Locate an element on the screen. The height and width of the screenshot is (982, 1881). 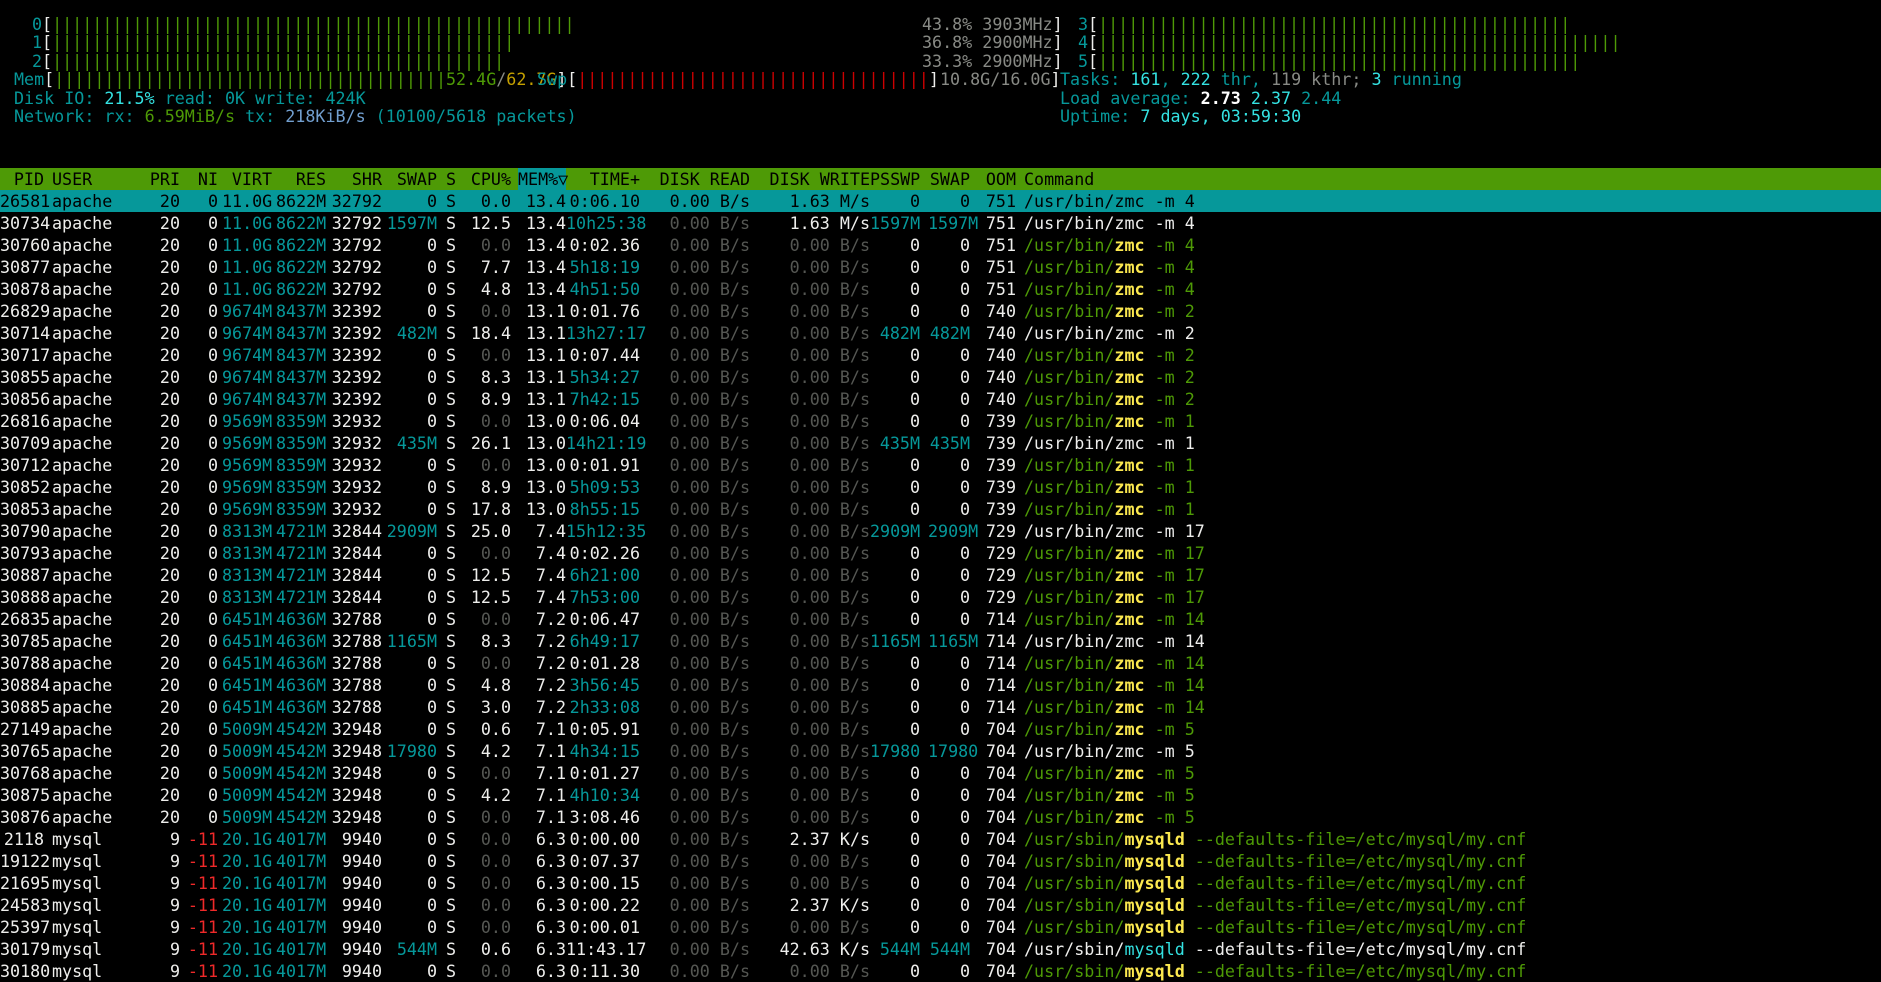
process-disk-write: 2.37 K/s is located at coordinates (829, 839).